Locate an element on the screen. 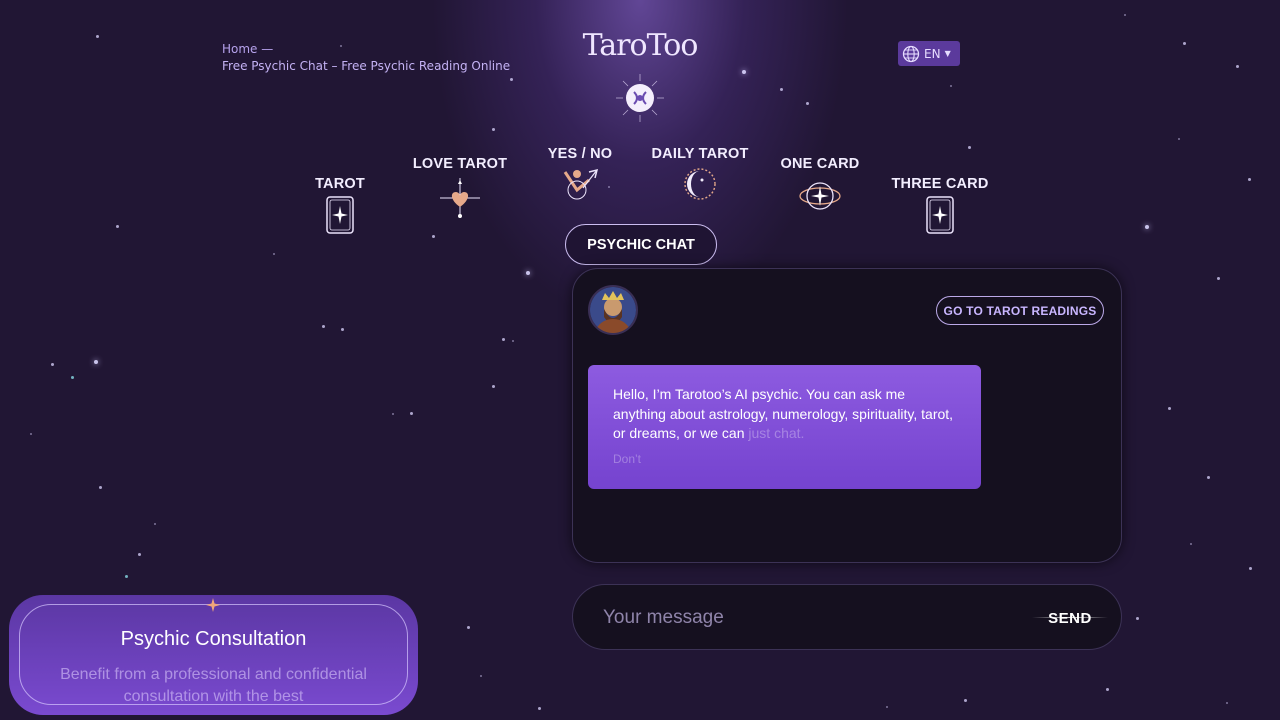  site-logo: TaroToo is located at coordinates (640, 45).